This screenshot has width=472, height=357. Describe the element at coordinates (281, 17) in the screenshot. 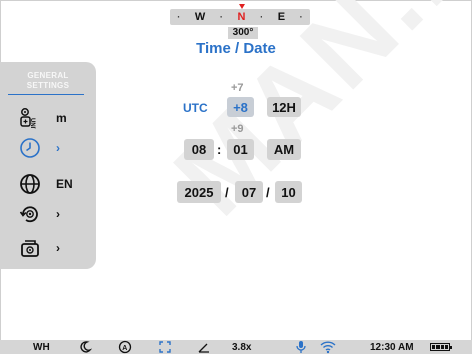

I see `compass-east: E` at that location.